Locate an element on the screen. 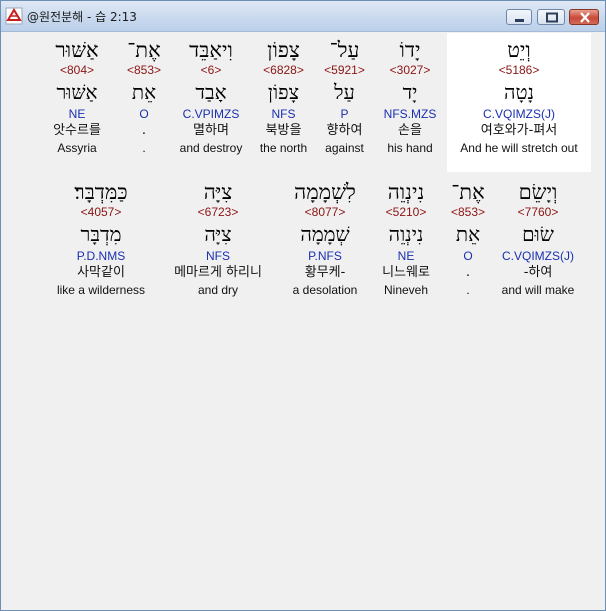  strong-number: <6723> is located at coordinates (218, 212).